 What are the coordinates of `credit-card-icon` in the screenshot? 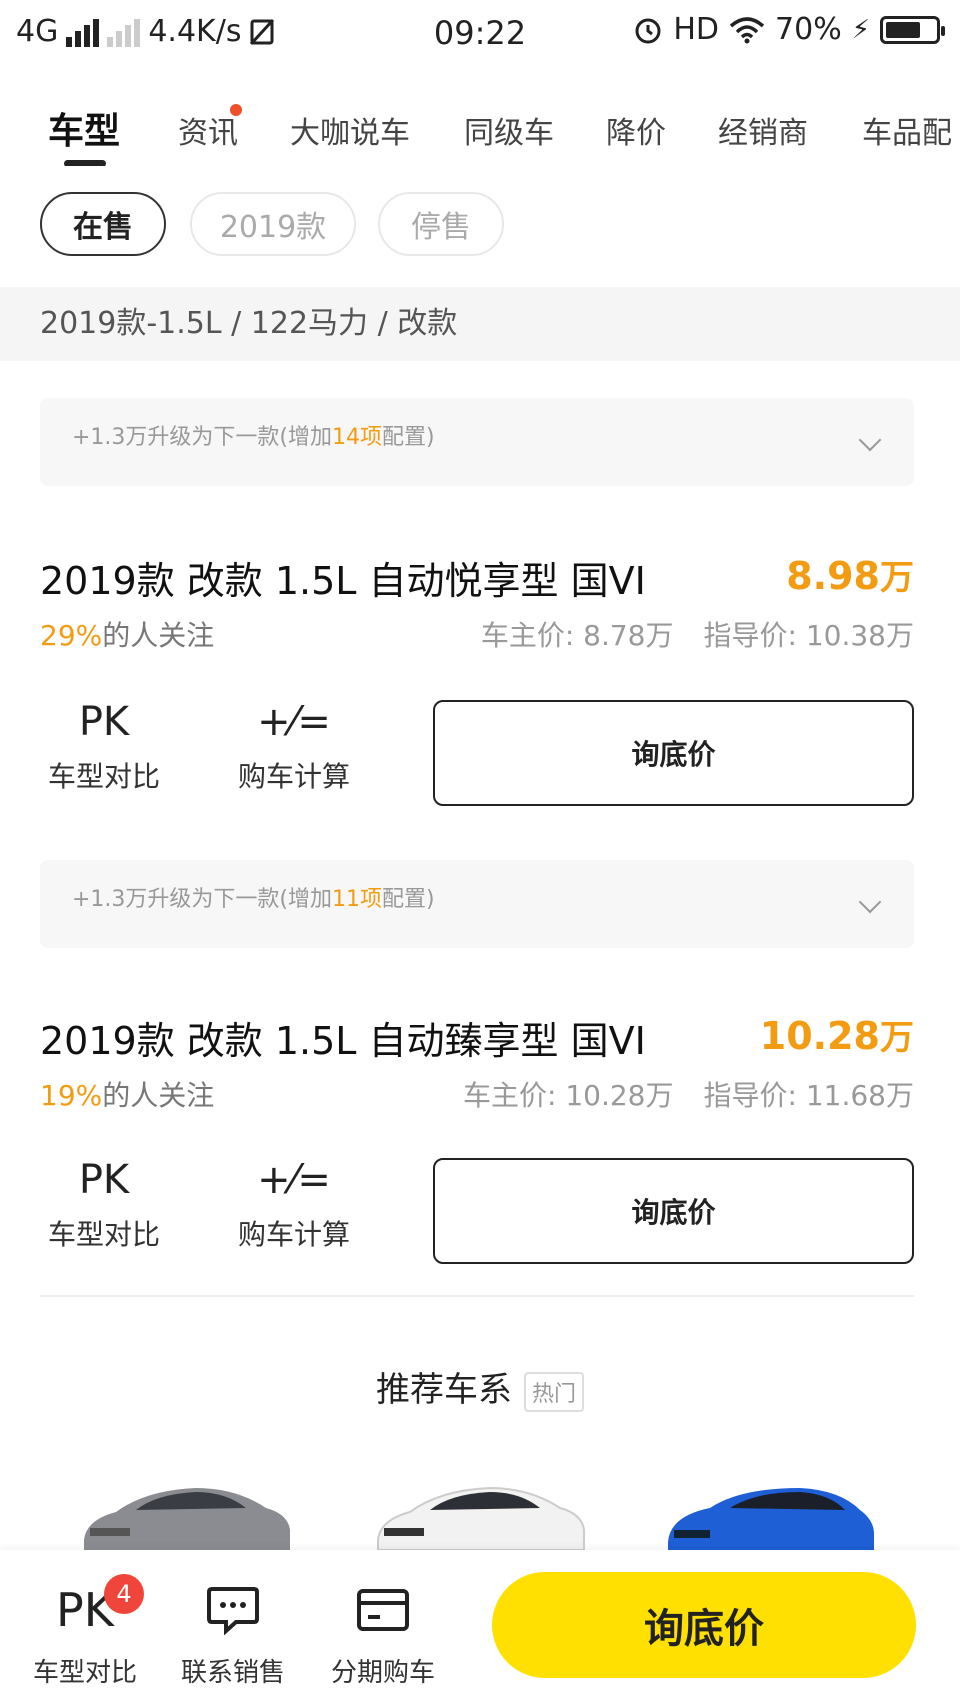 It's located at (383, 1610).